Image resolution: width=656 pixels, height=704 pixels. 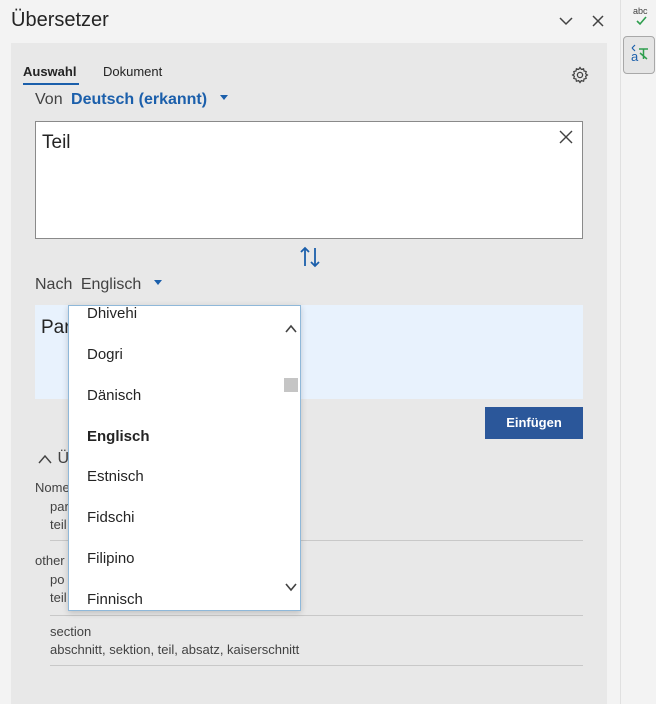 I want to click on scroll-up-button, so click(x=291, y=328).